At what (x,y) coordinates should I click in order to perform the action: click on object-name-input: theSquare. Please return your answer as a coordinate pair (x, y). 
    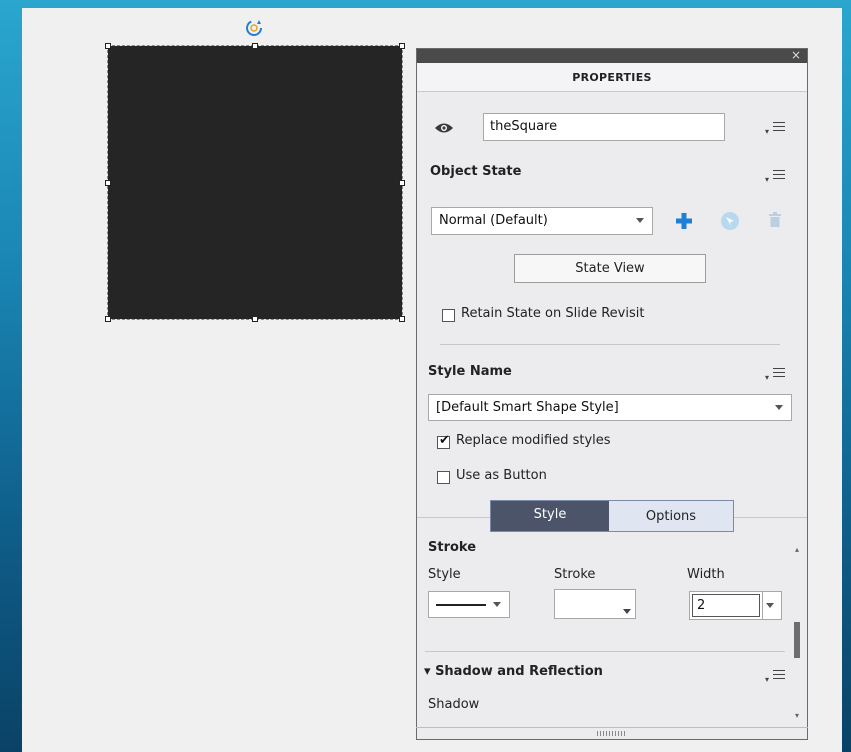
    Looking at the image, I should click on (604, 127).